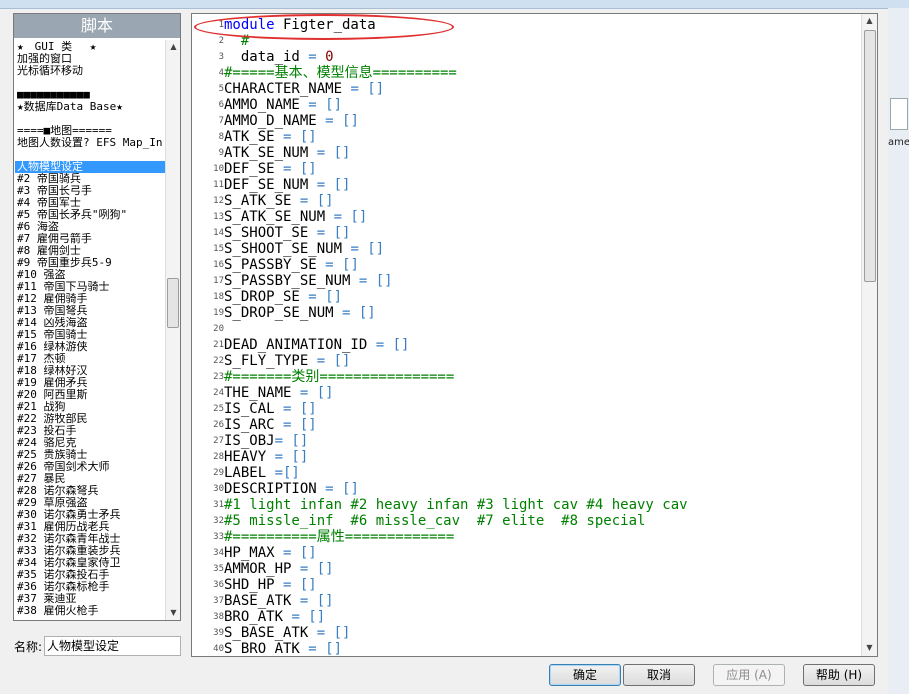 The height and width of the screenshot is (694, 909). Describe the element at coordinates (526, 473) in the screenshot. I see `code-line: 29LABEL =[]` at that location.